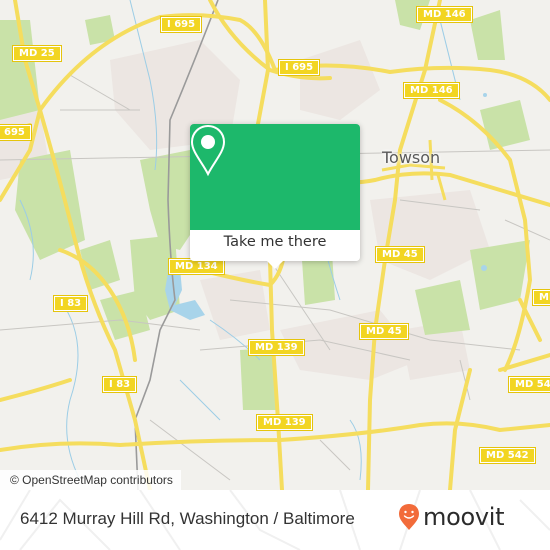  What do you see at coordinates (275, 242) in the screenshot?
I see `take-me-there-label: Take me there` at bounding box center [275, 242].